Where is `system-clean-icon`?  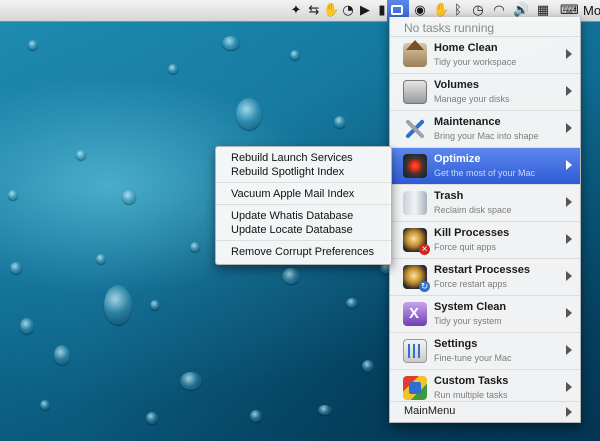 system-clean-icon is located at coordinates (415, 314).